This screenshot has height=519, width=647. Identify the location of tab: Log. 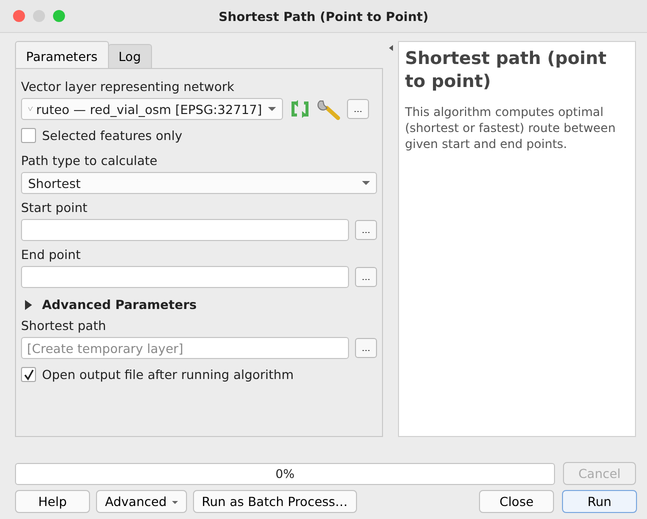
(130, 56).